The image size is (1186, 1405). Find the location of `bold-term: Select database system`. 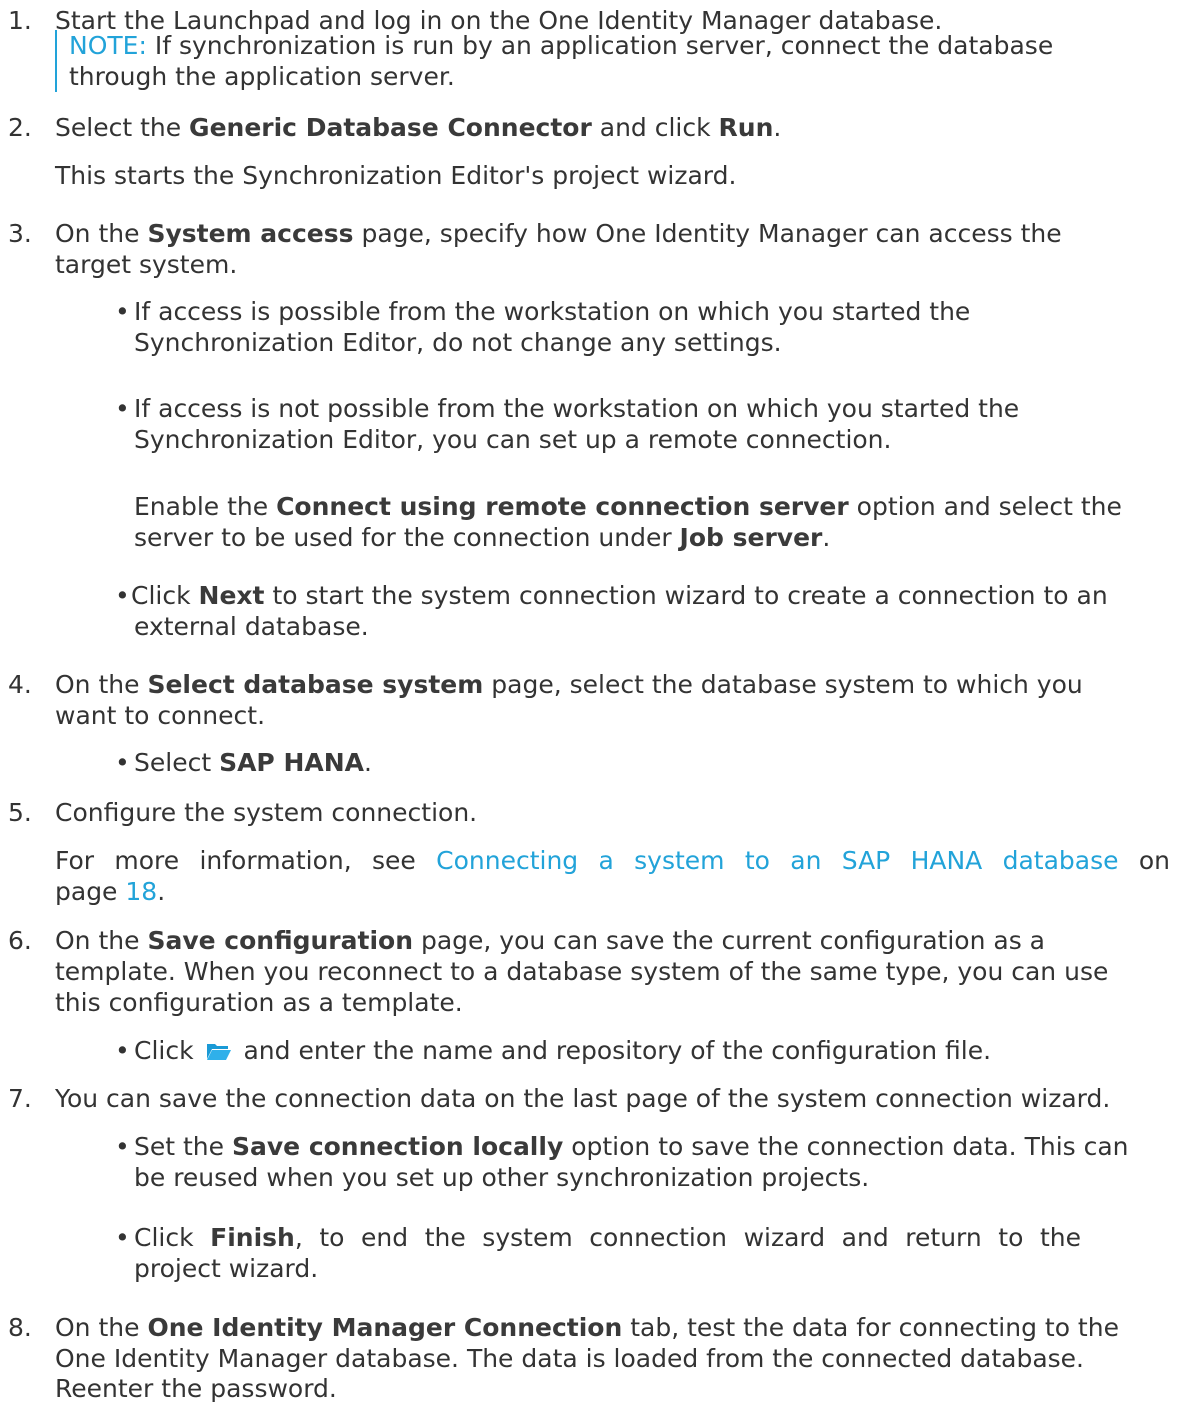

bold-term: Select database system is located at coordinates (315, 684).